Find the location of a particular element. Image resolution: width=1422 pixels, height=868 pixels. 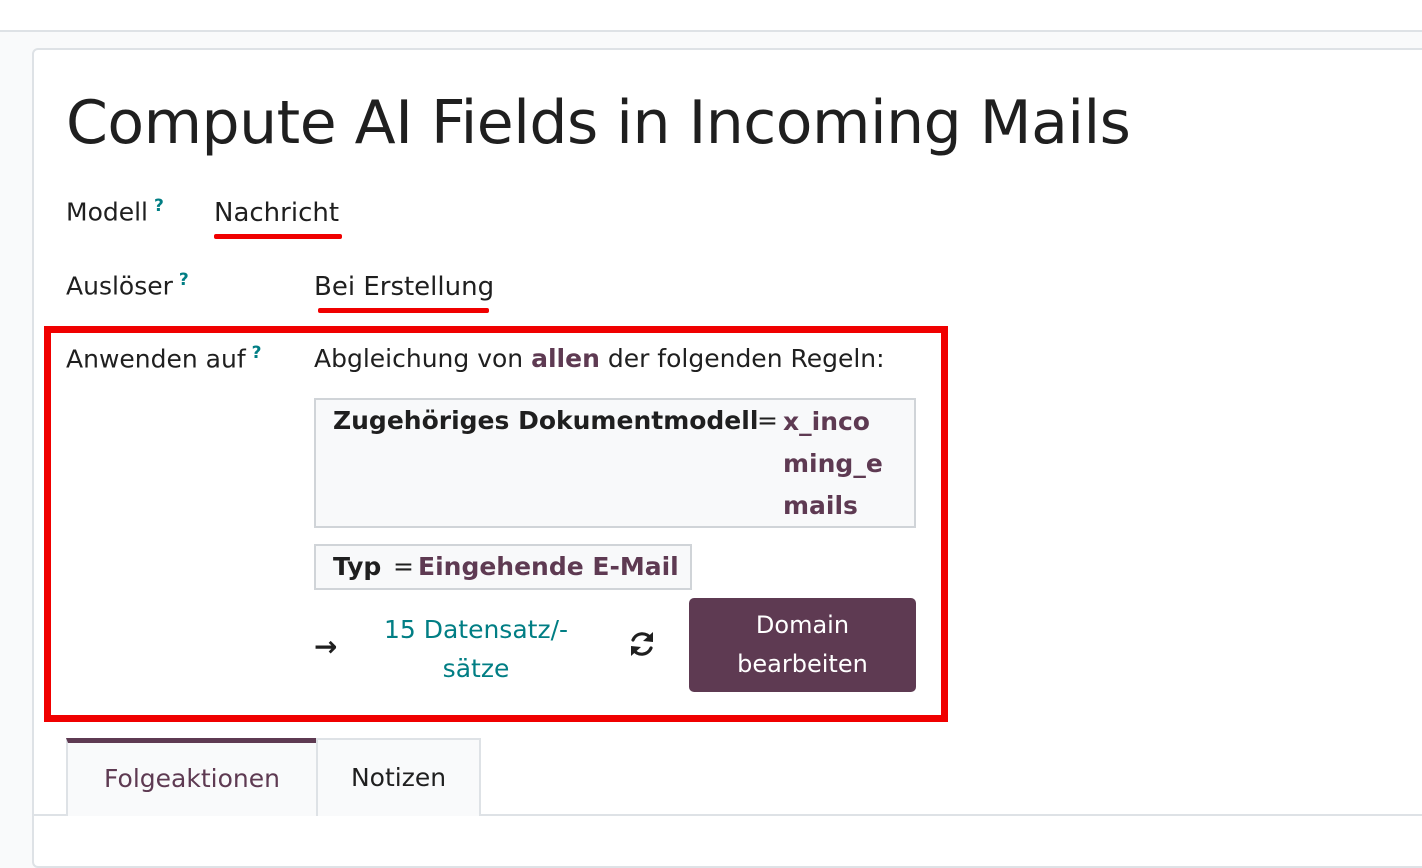

condition-field: Typ is located at coordinates (357, 566).